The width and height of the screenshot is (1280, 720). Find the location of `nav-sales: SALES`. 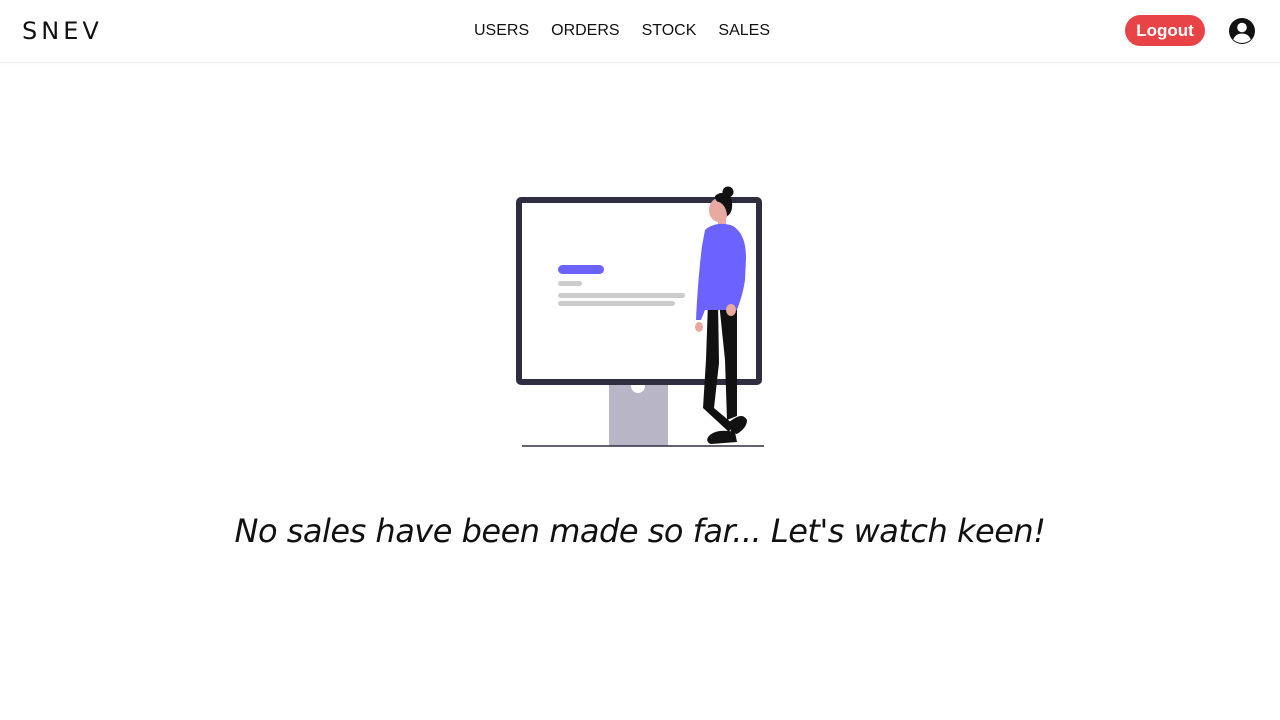

nav-sales: SALES is located at coordinates (744, 31).